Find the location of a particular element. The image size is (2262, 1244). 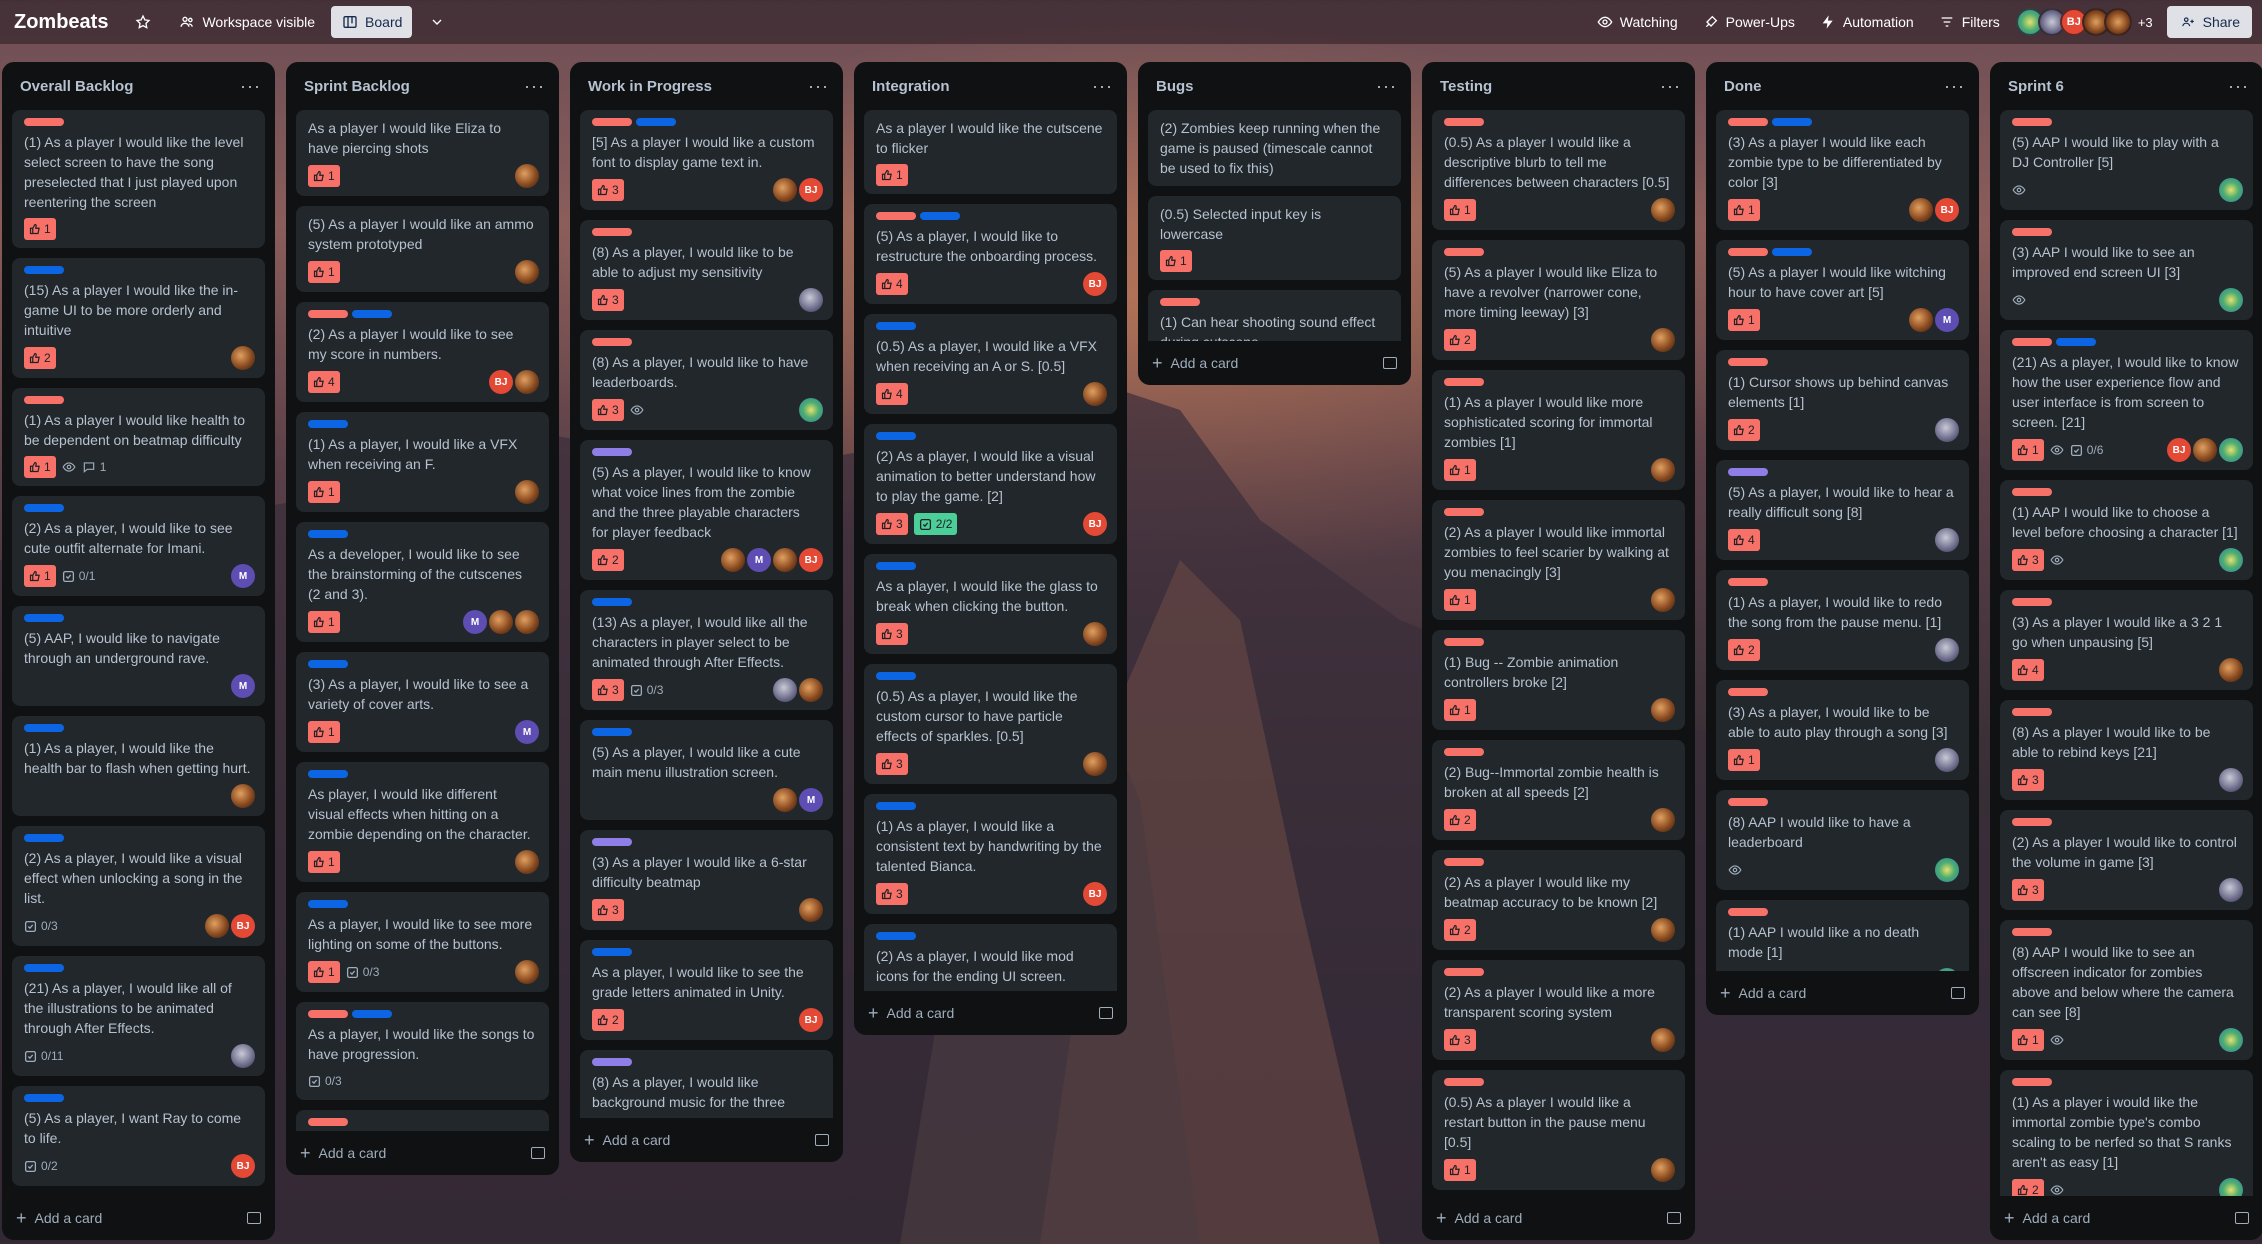

board-members: BJ +3 is located at coordinates (2084, 22).